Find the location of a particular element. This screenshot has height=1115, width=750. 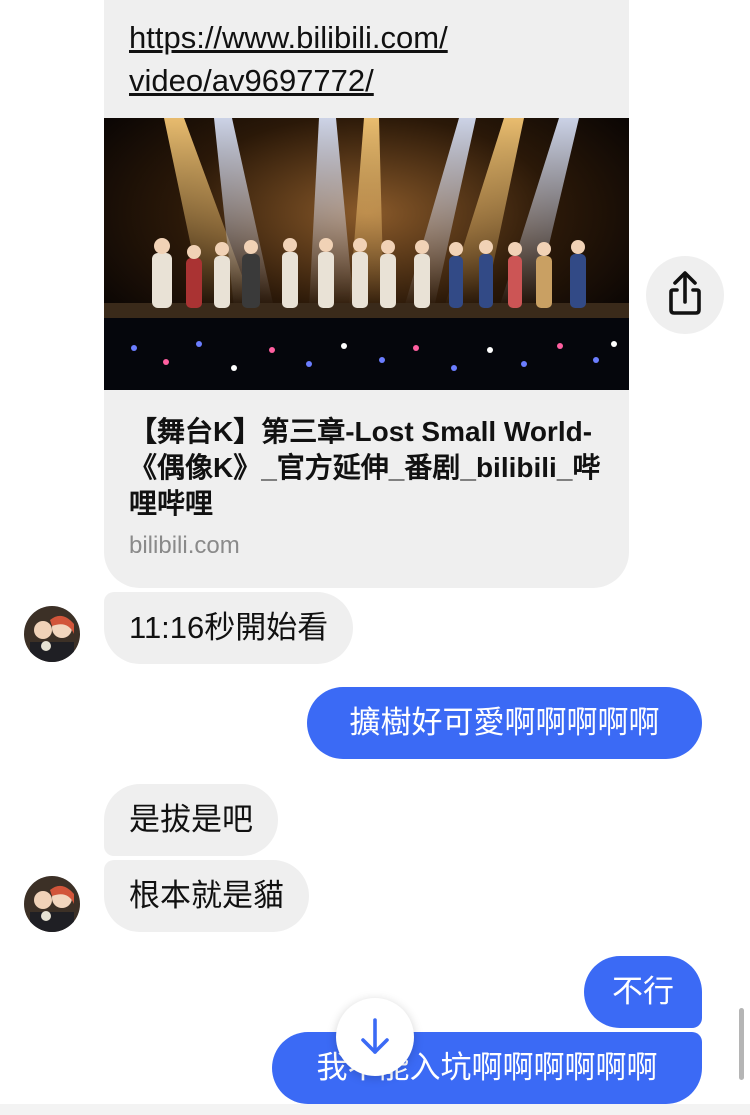

message-text: 11:16秒開始看 is located at coordinates (229, 627).